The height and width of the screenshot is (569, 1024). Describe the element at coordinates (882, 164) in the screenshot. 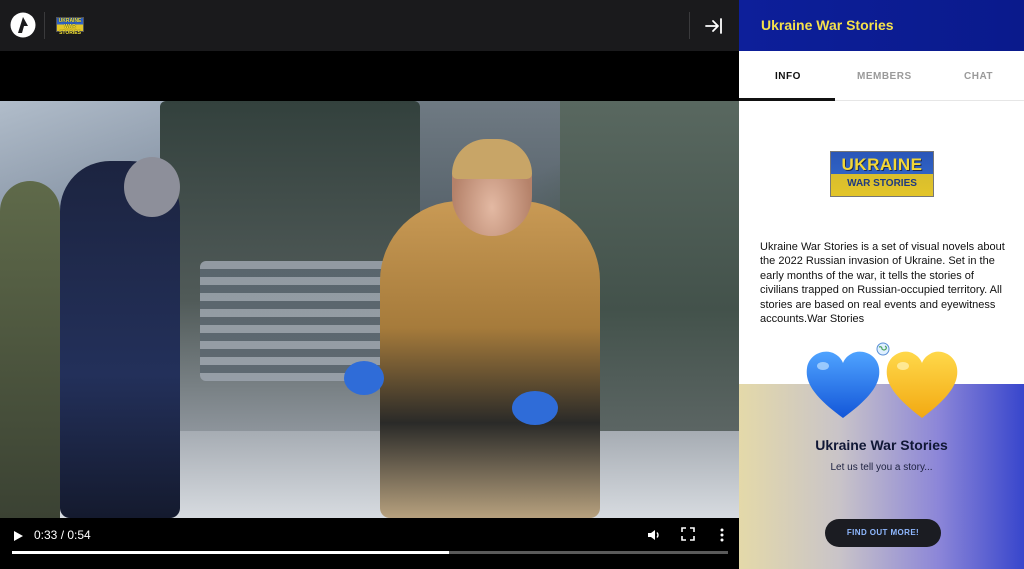

I see `story-logo-line1: UKRAINE` at that location.